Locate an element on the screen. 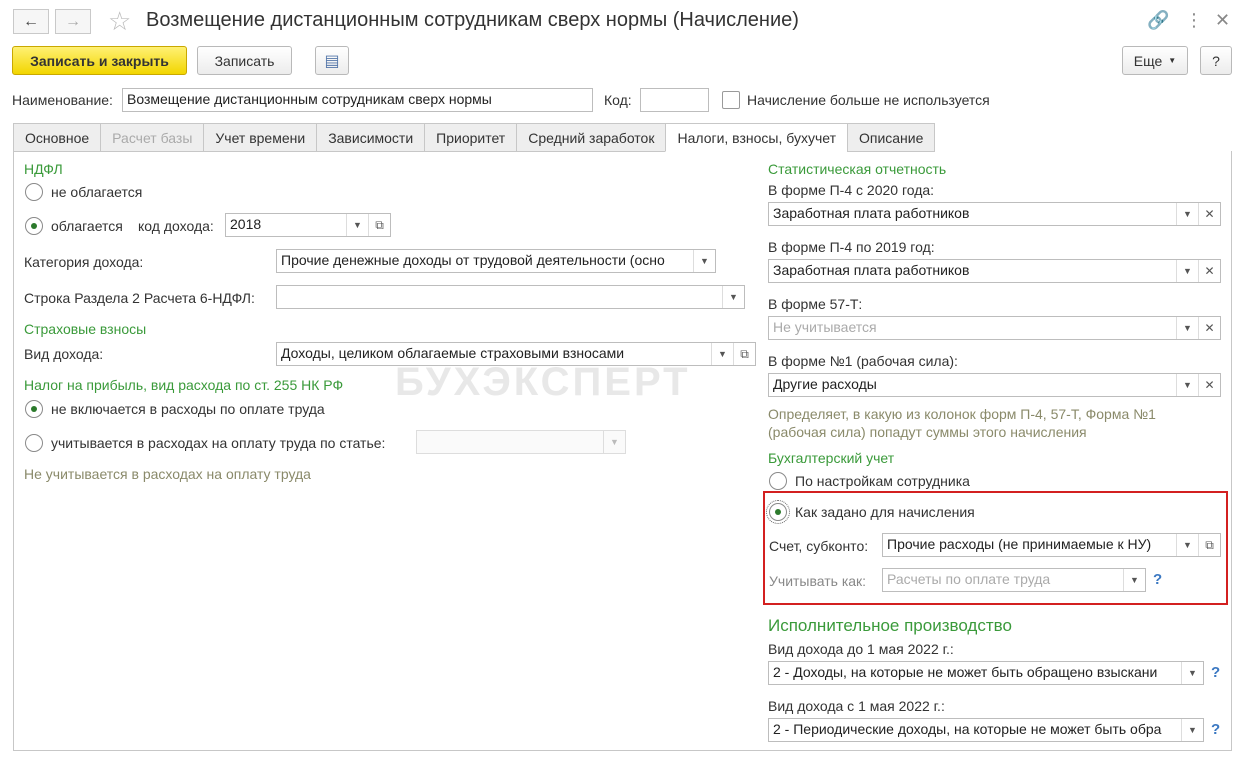  line-field: ▼ is located at coordinates (510, 297).